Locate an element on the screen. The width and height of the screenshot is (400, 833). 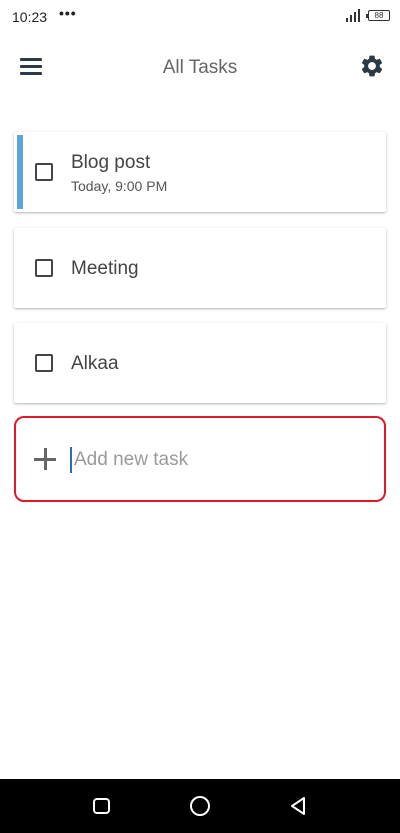
status-indicators: 88 is located at coordinates (368, 15).